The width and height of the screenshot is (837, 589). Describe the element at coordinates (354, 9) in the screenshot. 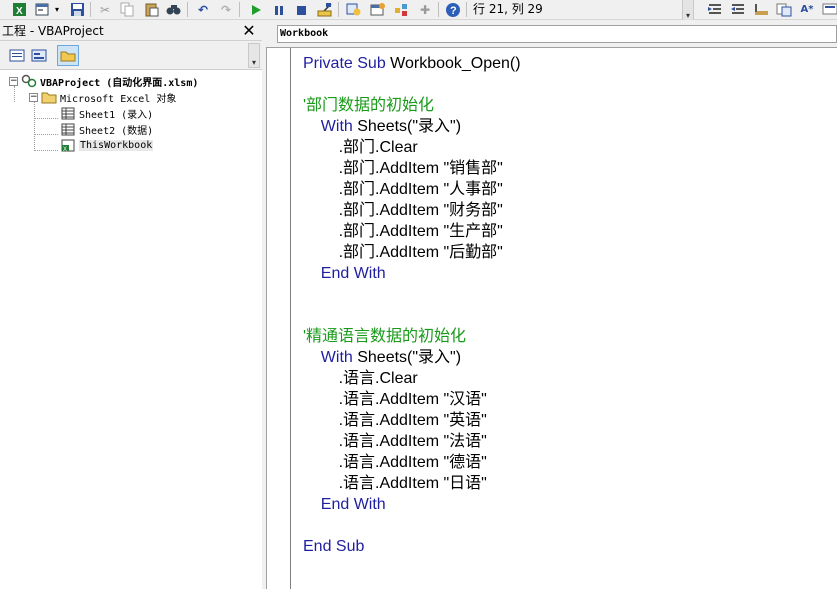

I see `project-explorer-icon` at that location.